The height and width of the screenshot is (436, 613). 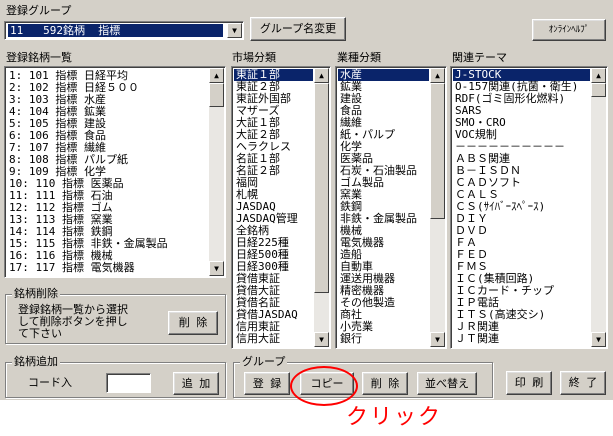 I want to click on online-help-button: ｵﾝﾗｲﾝﾍﾙﾌﾟ, so click(x=569, y=30).